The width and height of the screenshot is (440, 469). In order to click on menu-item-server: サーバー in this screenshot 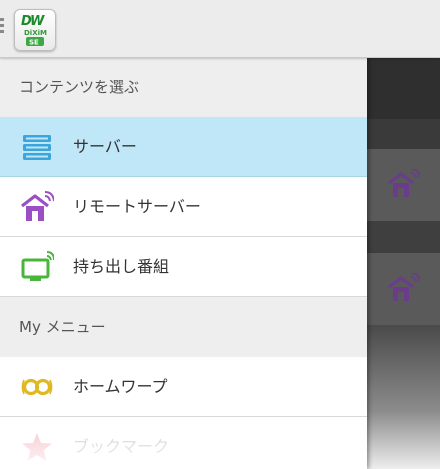, I will do `click(183, 147)`.